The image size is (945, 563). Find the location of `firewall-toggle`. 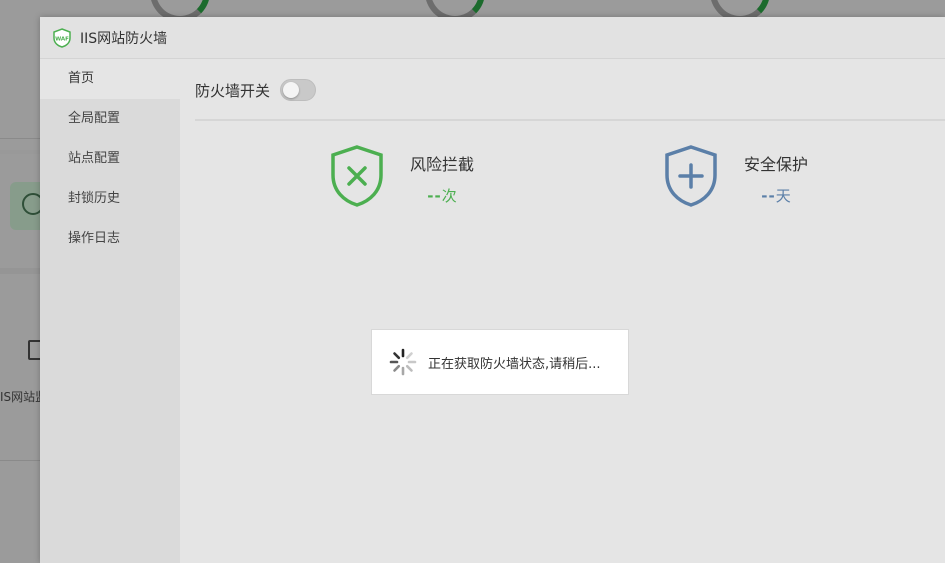

firewall-toggle is located at coordinates (298, 90).